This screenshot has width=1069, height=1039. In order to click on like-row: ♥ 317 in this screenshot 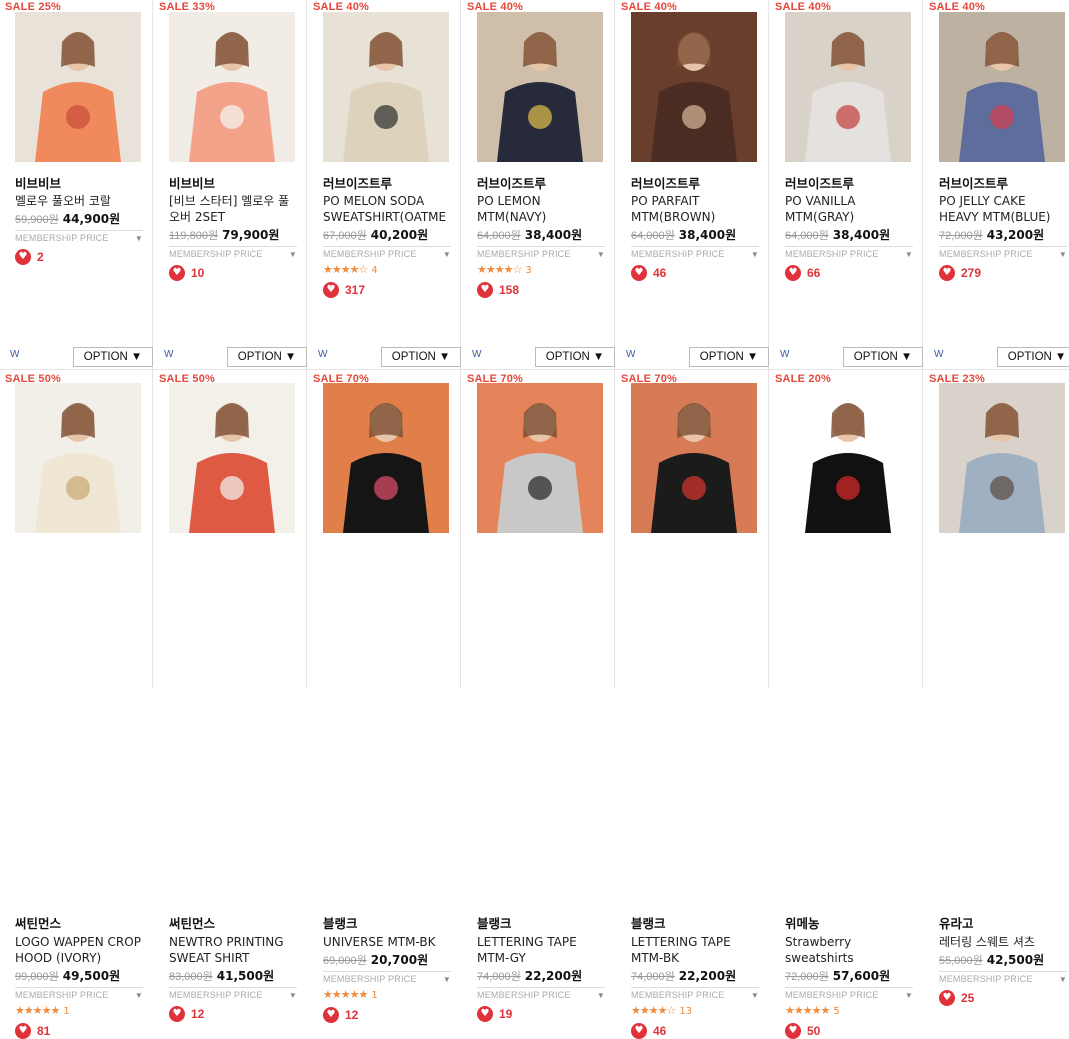, I will do `click(344, 290)`.